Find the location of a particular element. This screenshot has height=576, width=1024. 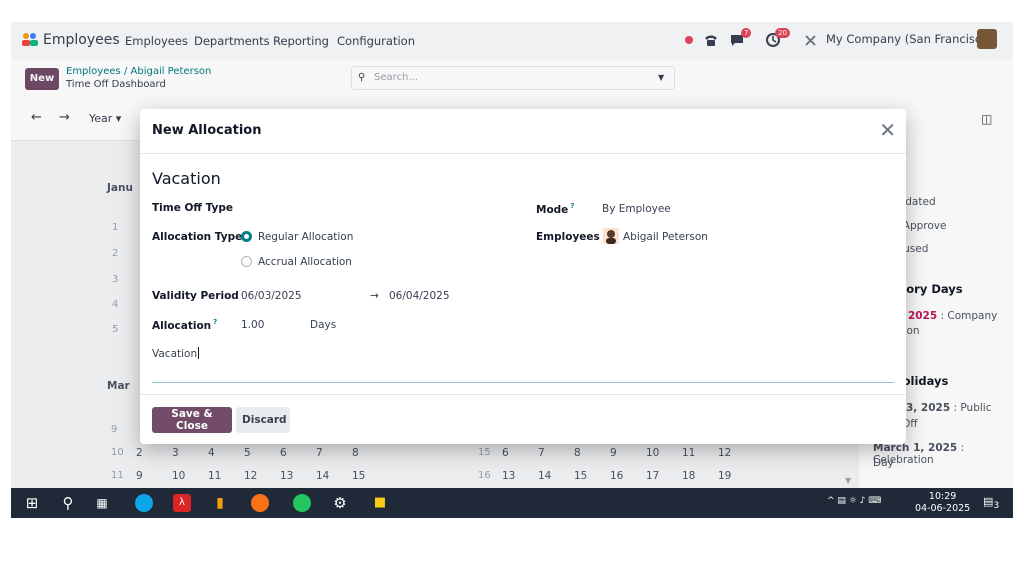

time-off-type-select is located at coordinates (381, 209).